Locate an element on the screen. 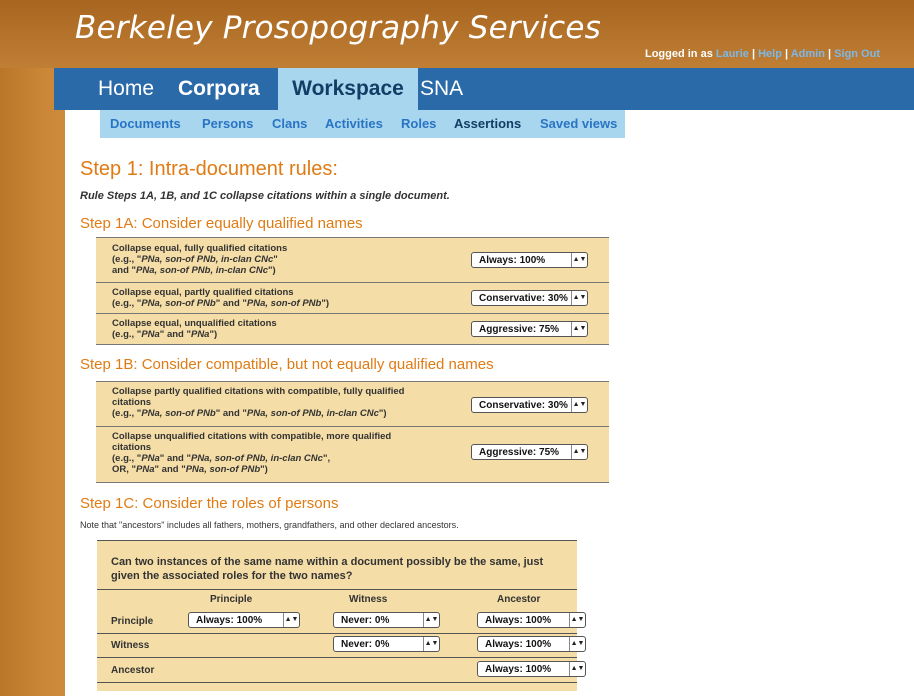 The width and height of the screenshot is (914, 696). witness-ancestor-select: Always: 100% ▲▼ is located at coordinates (531, 644).